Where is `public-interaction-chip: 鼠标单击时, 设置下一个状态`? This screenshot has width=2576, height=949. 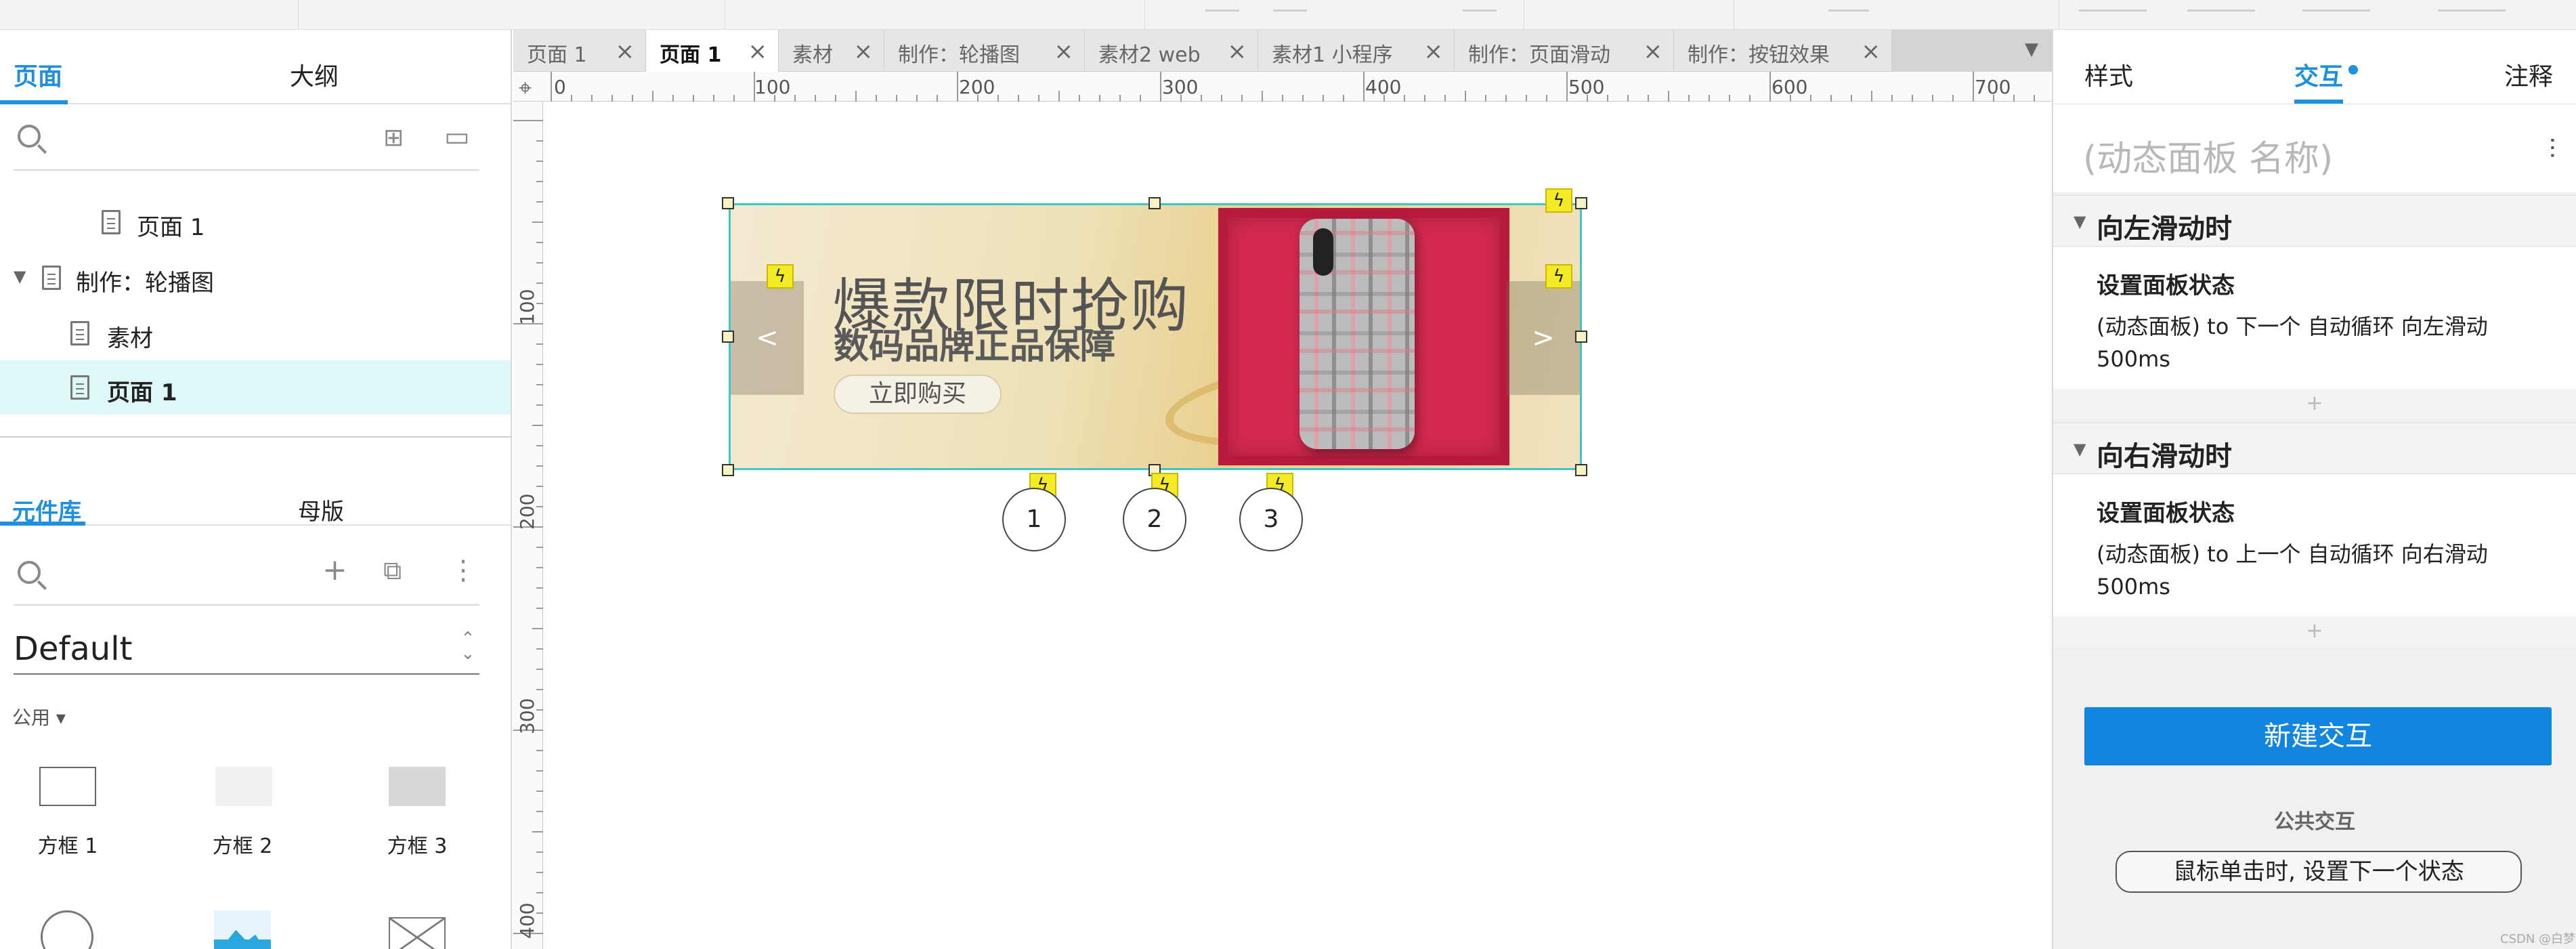
public-interaction-chip: 鼠标单击时, 设置下一个状态 is located at coordinates (2319, 872).